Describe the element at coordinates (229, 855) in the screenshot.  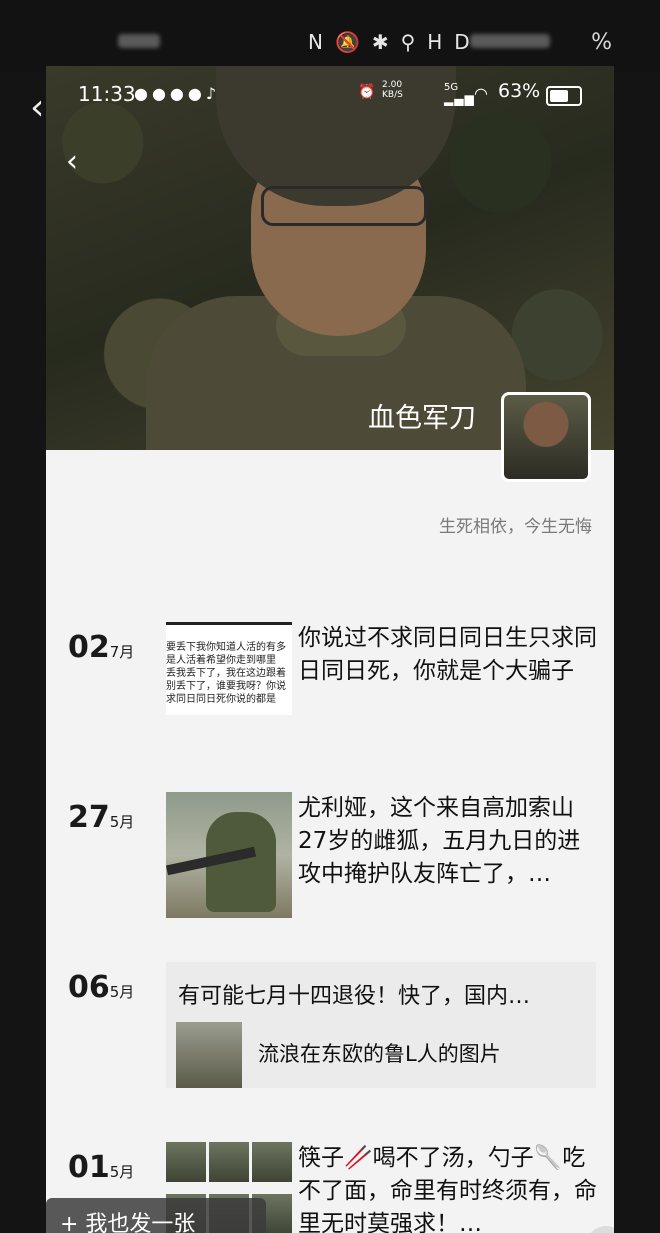
I see `post-thumbnail` at that location.